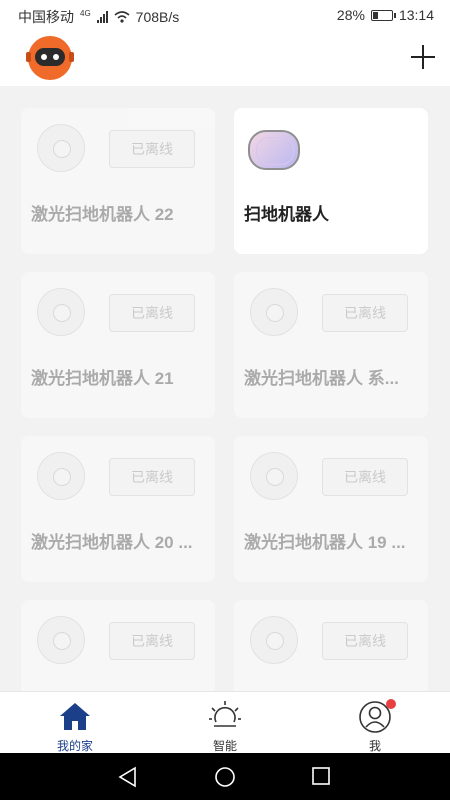  I want to click on device-card: 已离线激光扫地机器人 21, so click(118, 345).